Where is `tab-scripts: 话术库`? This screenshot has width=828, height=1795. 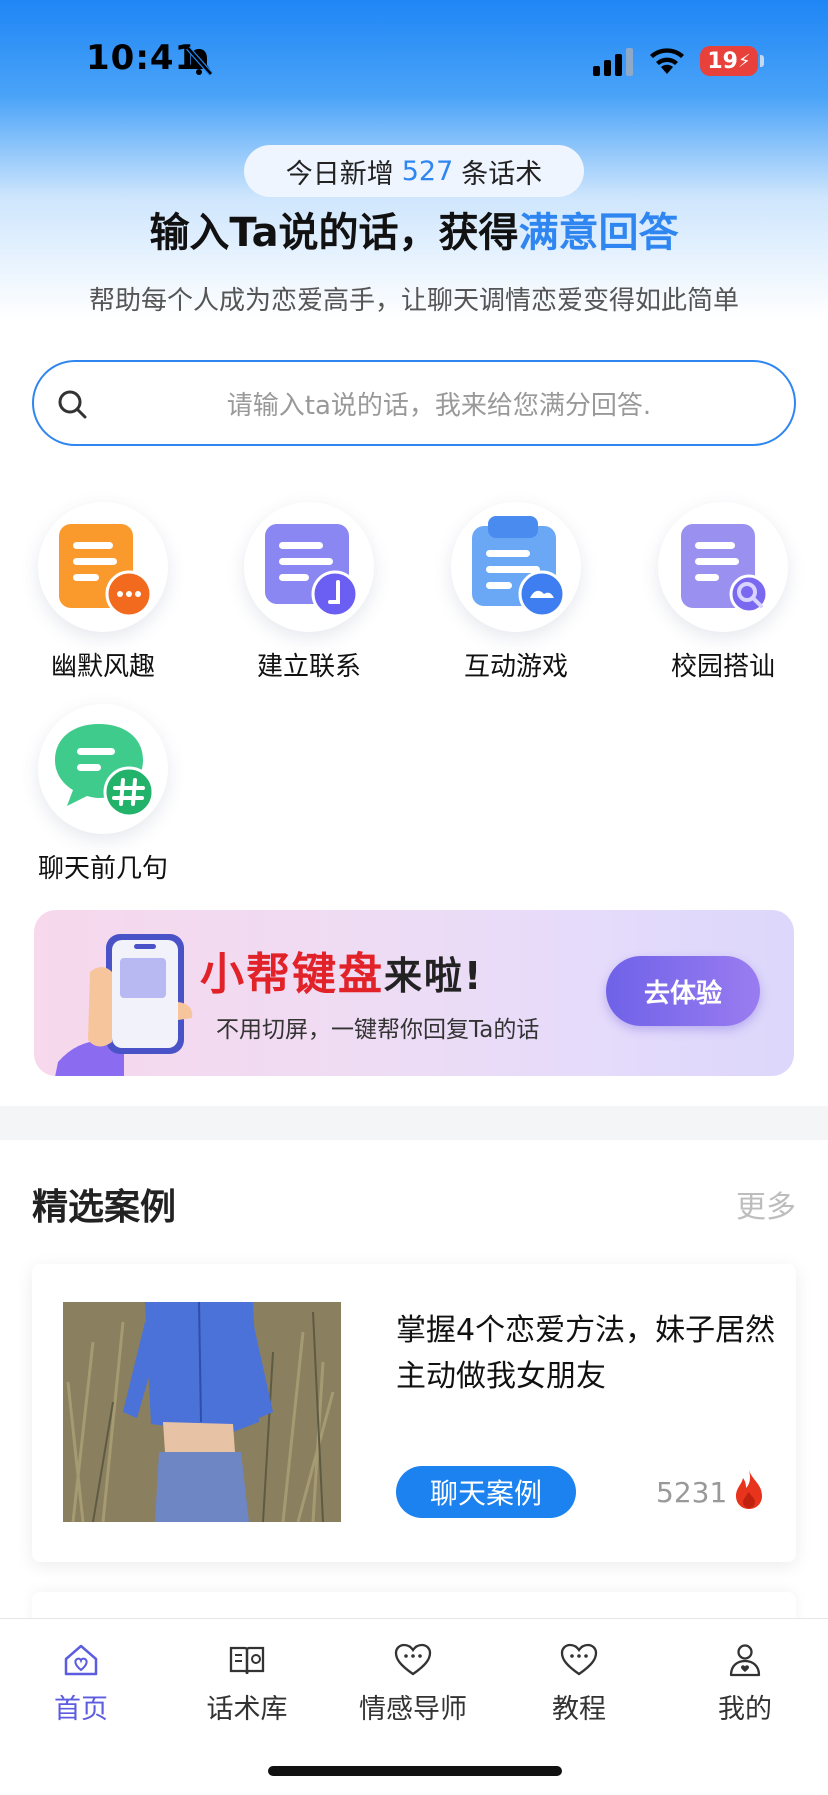 tab-scripts: 话术库 is located at coordinates (247, 1684).